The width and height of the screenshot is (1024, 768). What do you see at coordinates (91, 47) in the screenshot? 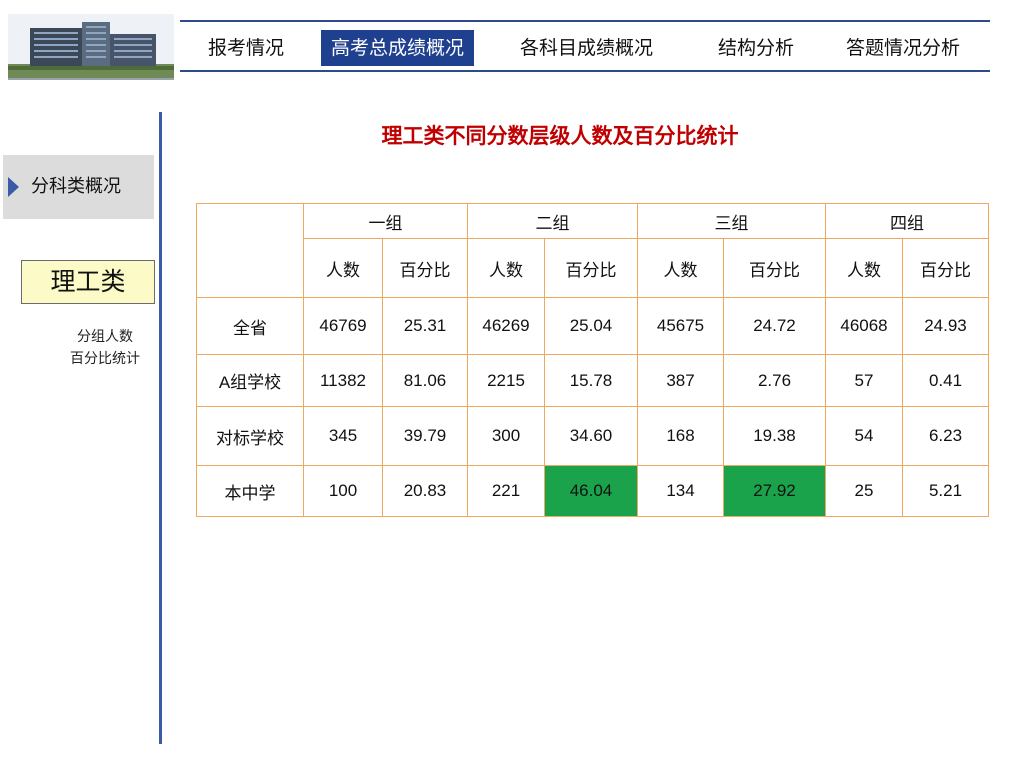
I see `logo-image` at bounding box center [91, 47].